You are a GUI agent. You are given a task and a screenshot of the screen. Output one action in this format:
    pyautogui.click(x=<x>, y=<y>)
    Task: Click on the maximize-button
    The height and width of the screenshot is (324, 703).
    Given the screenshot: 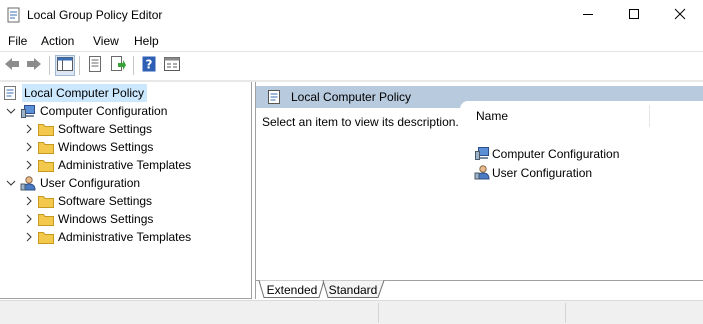 What is the action you would take?
    pyautogui.click(x=634, y=15)
    